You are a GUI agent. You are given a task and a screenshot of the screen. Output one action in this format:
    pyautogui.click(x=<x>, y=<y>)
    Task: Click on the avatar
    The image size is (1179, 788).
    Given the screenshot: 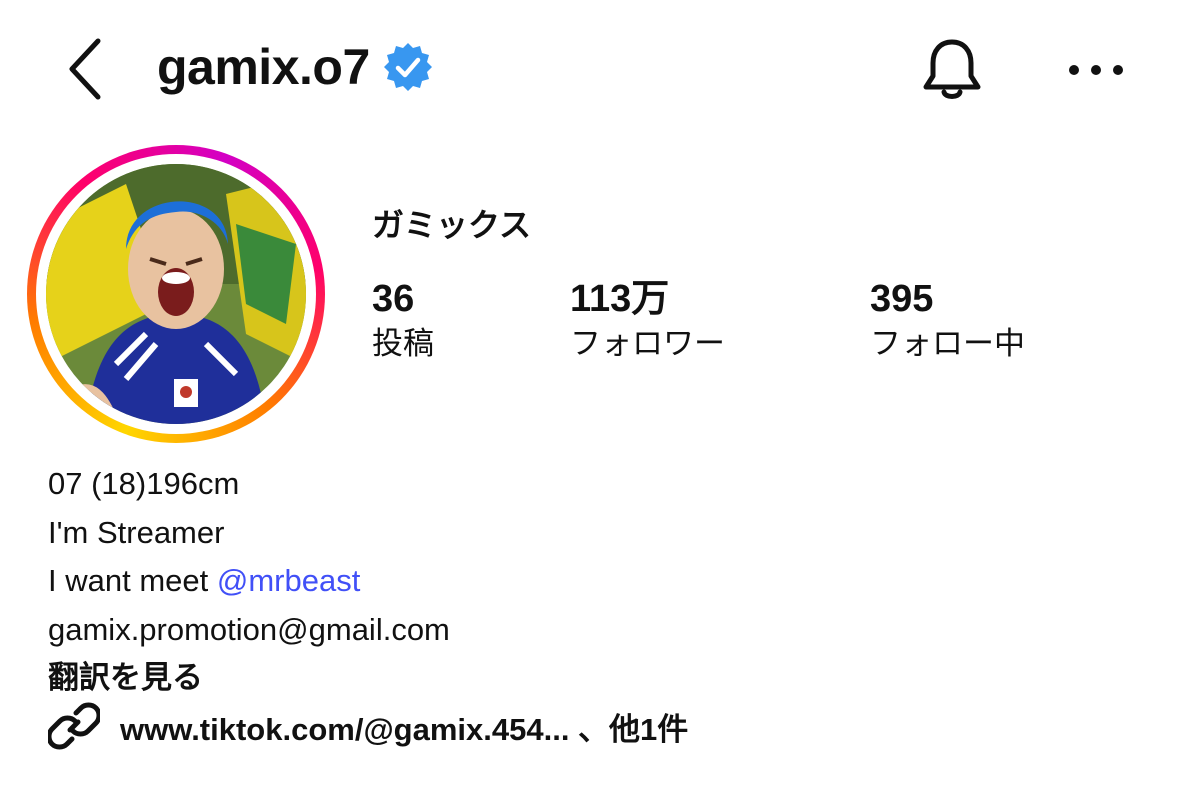 What is the action you would take?
    pyautogui.click(x=176, y=294)
    